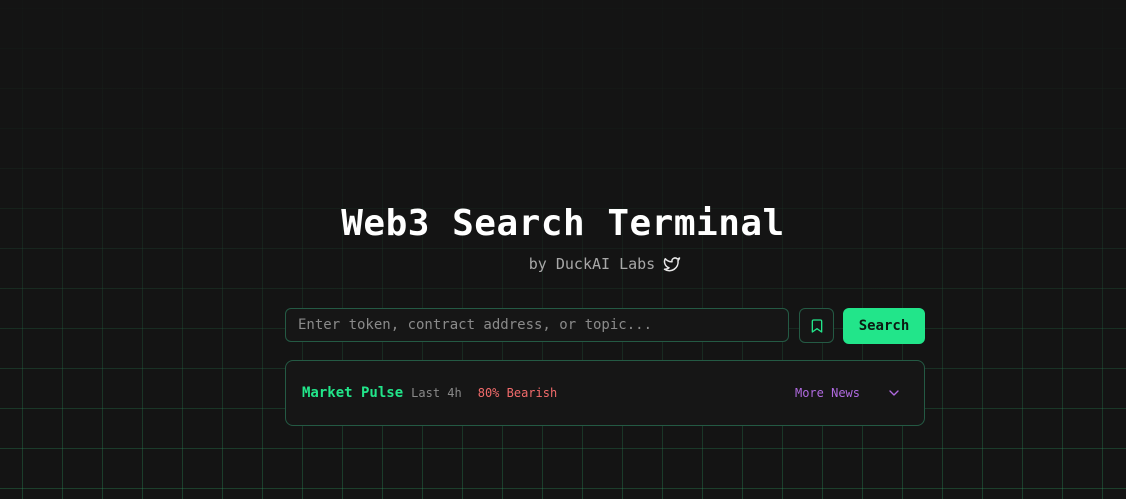  I want to click on bookmark-button, so click(816, 325).